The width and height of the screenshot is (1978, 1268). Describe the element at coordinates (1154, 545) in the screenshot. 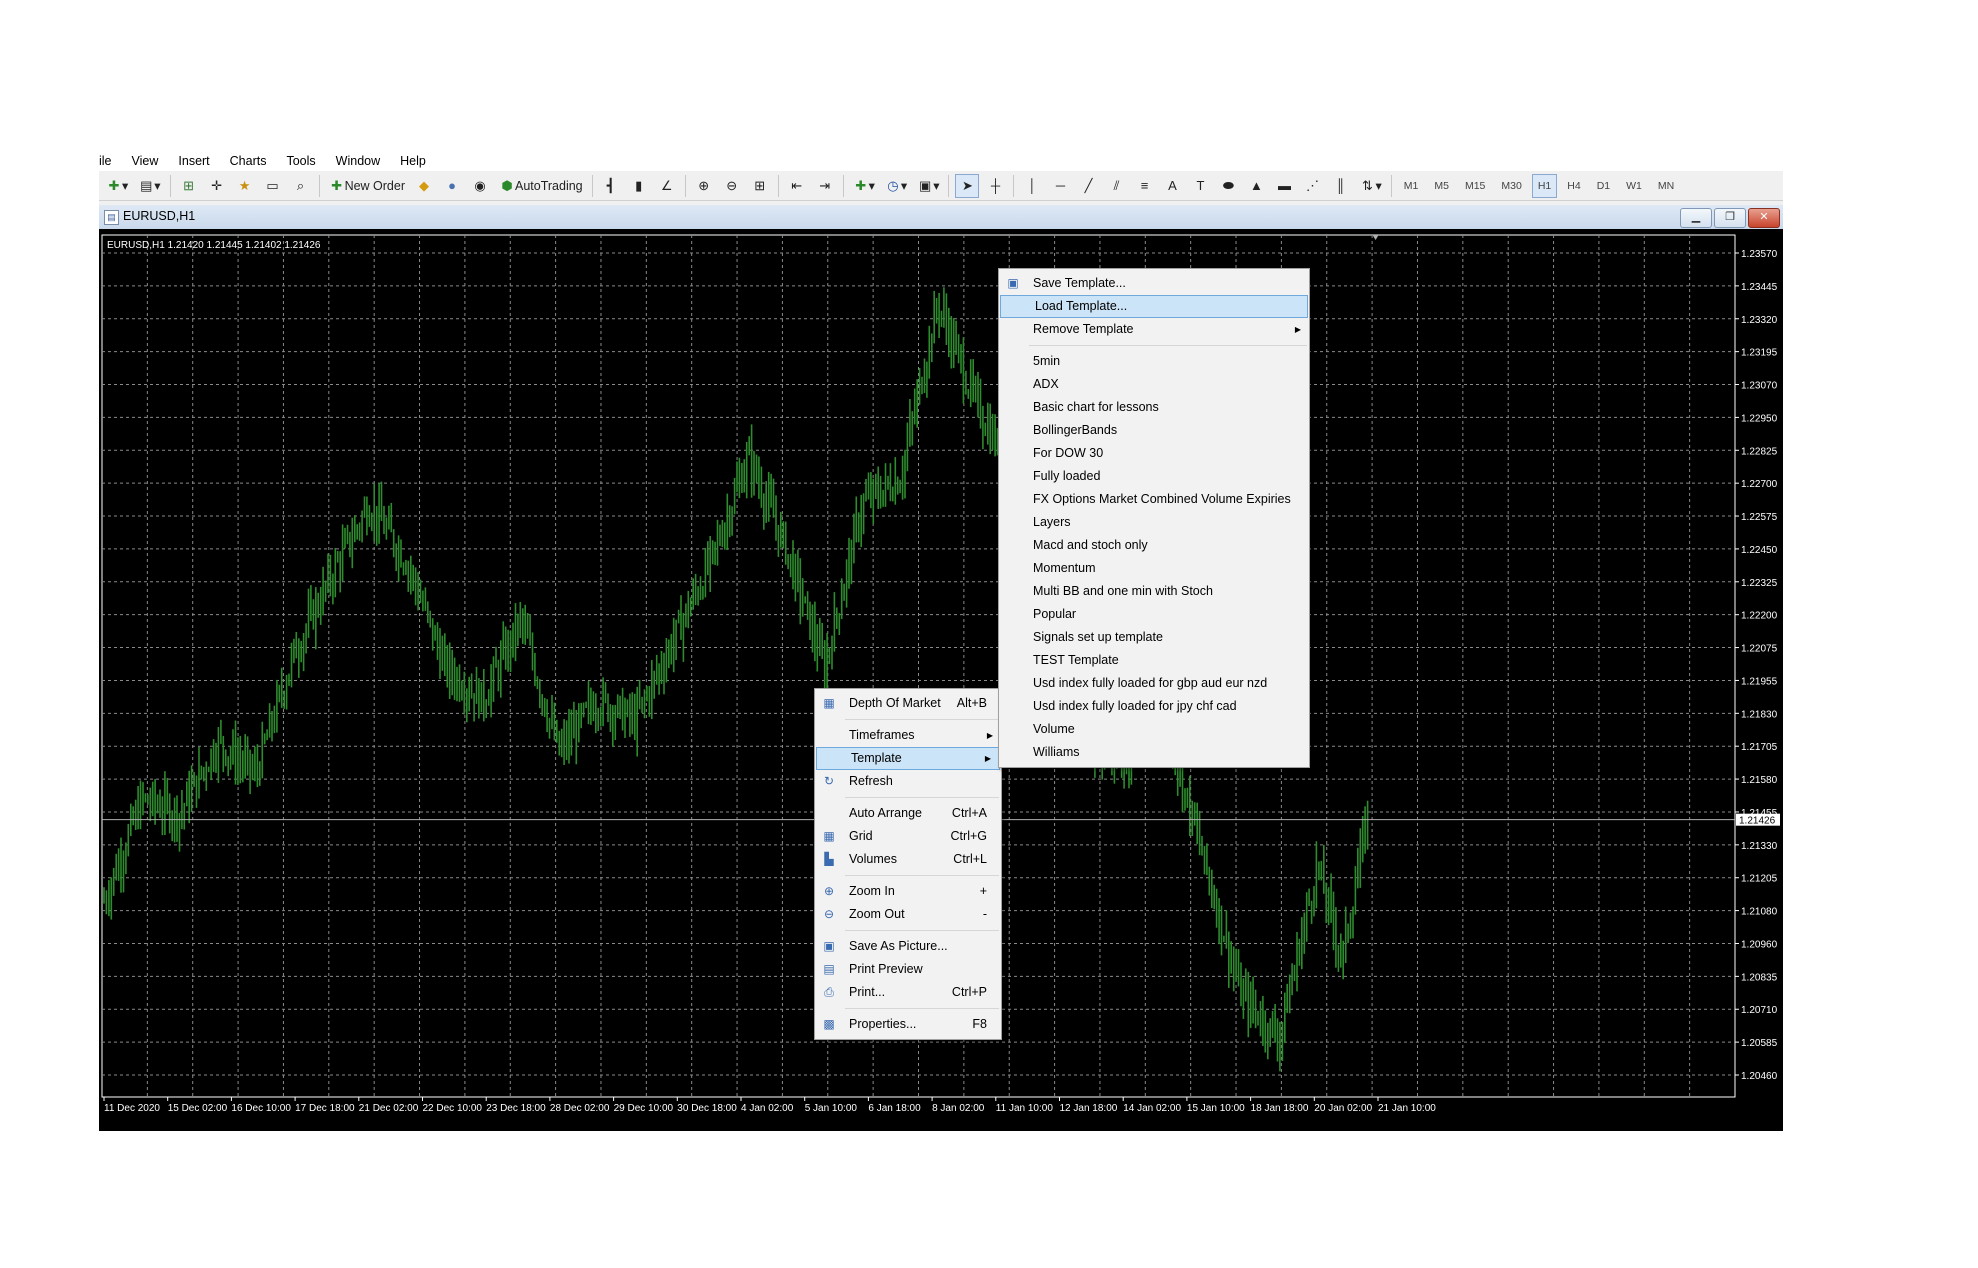

I see `template_menu-macd-and-stoch-only: Macd and stoch only` at that location.